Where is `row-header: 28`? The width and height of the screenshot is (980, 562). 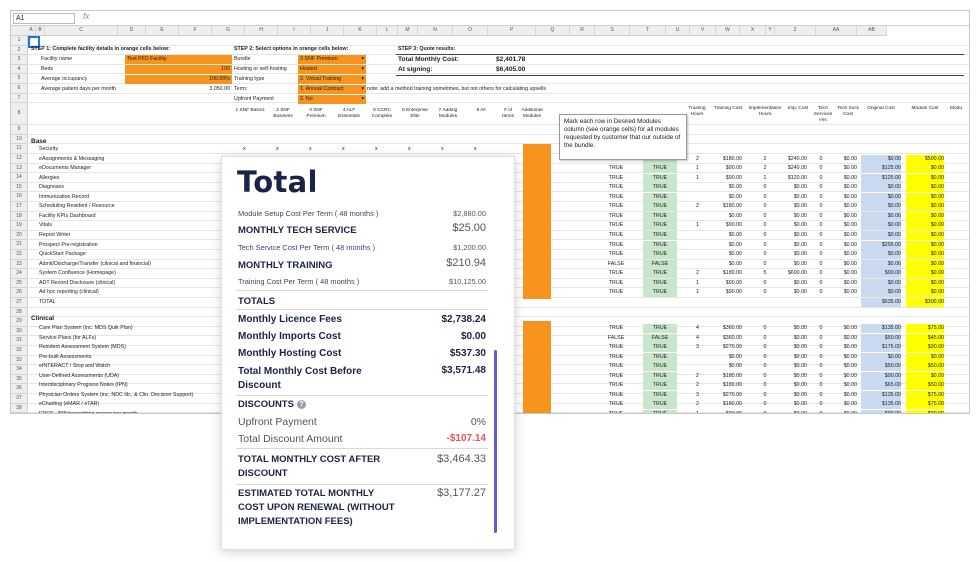 row-header: 28 is located at coordinates (19, 312).